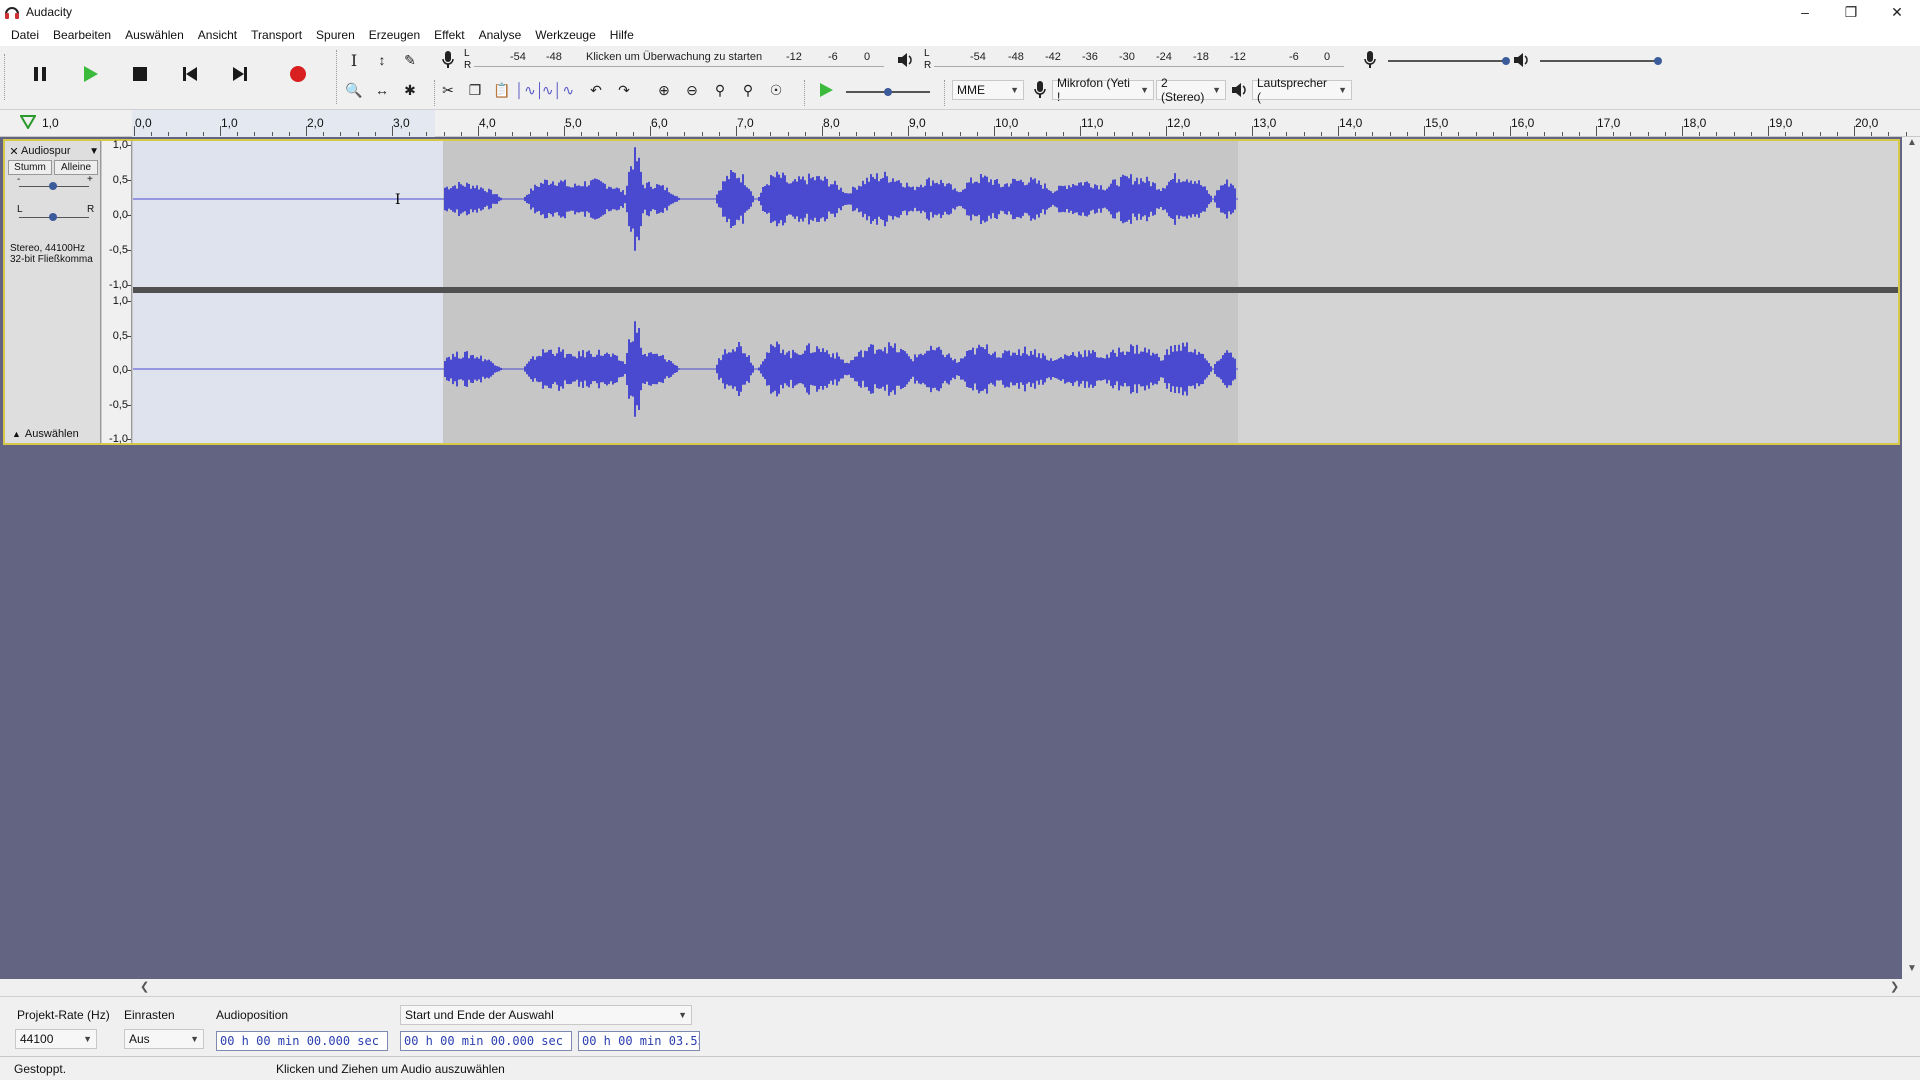  I want to click on multi-tool: ✱, so click(410, 90).